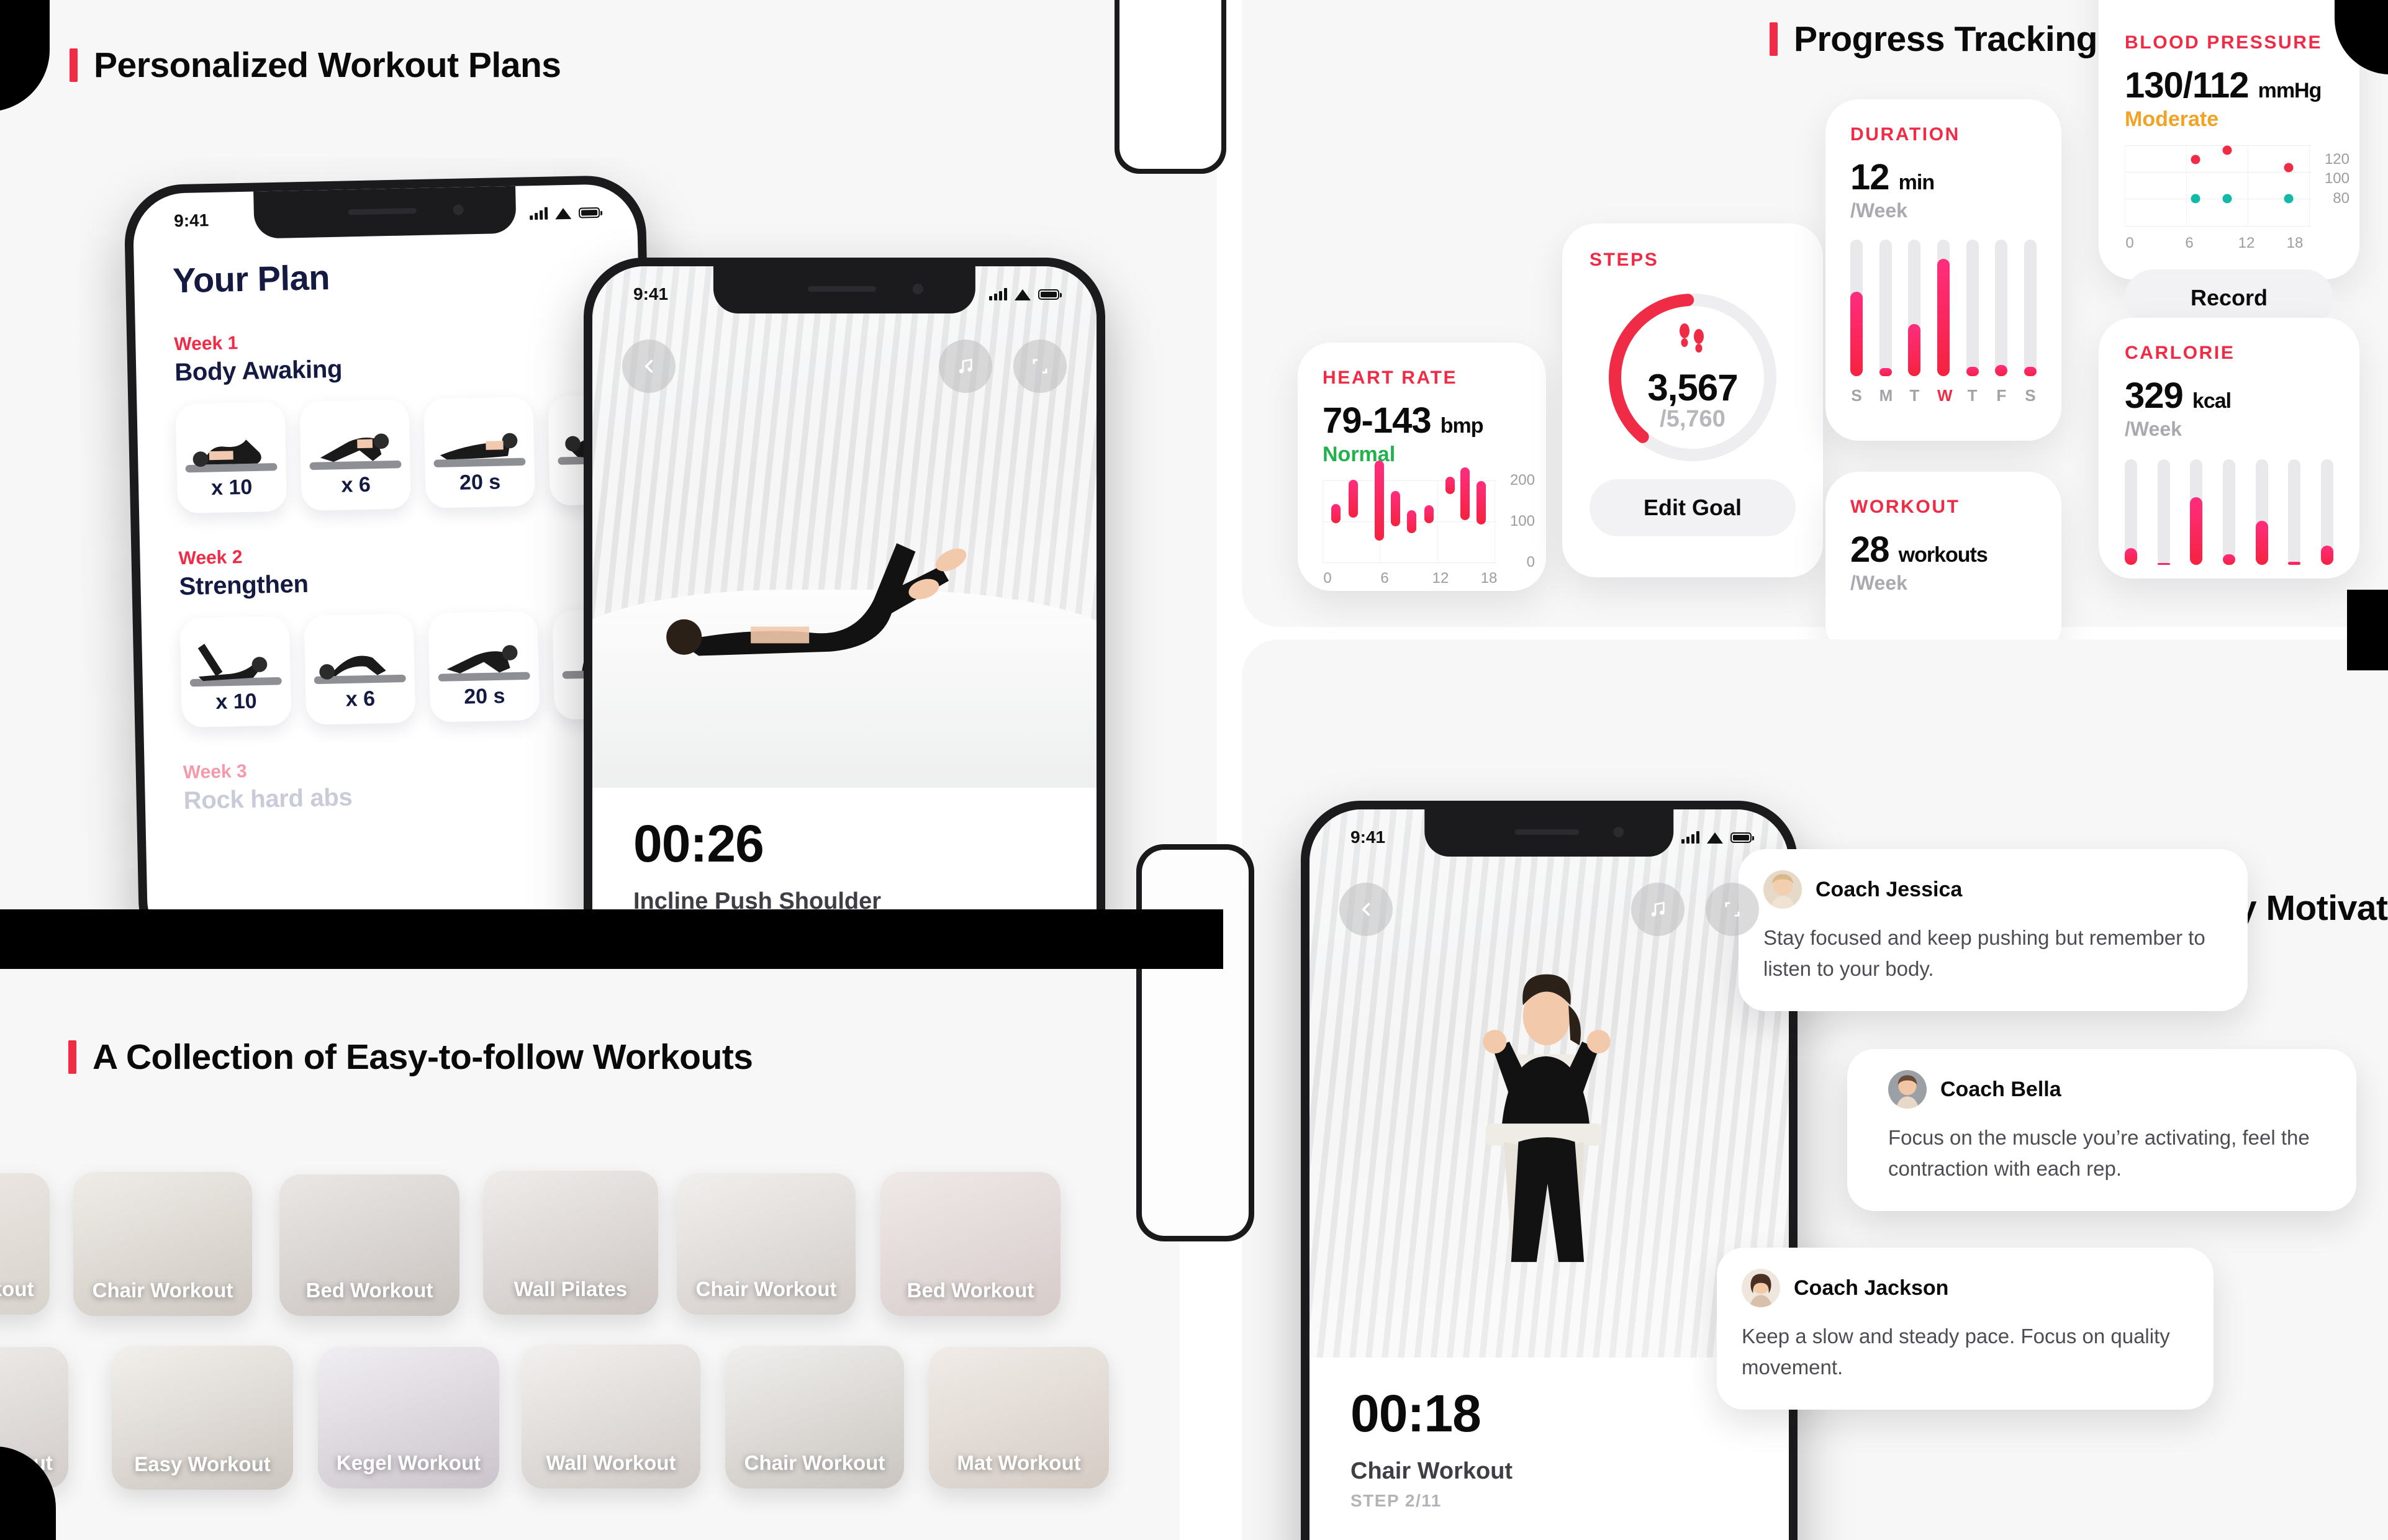 This screenshot has height=1540, width=2388. I want to click on workout-period: /Week, so click(1878, 582).